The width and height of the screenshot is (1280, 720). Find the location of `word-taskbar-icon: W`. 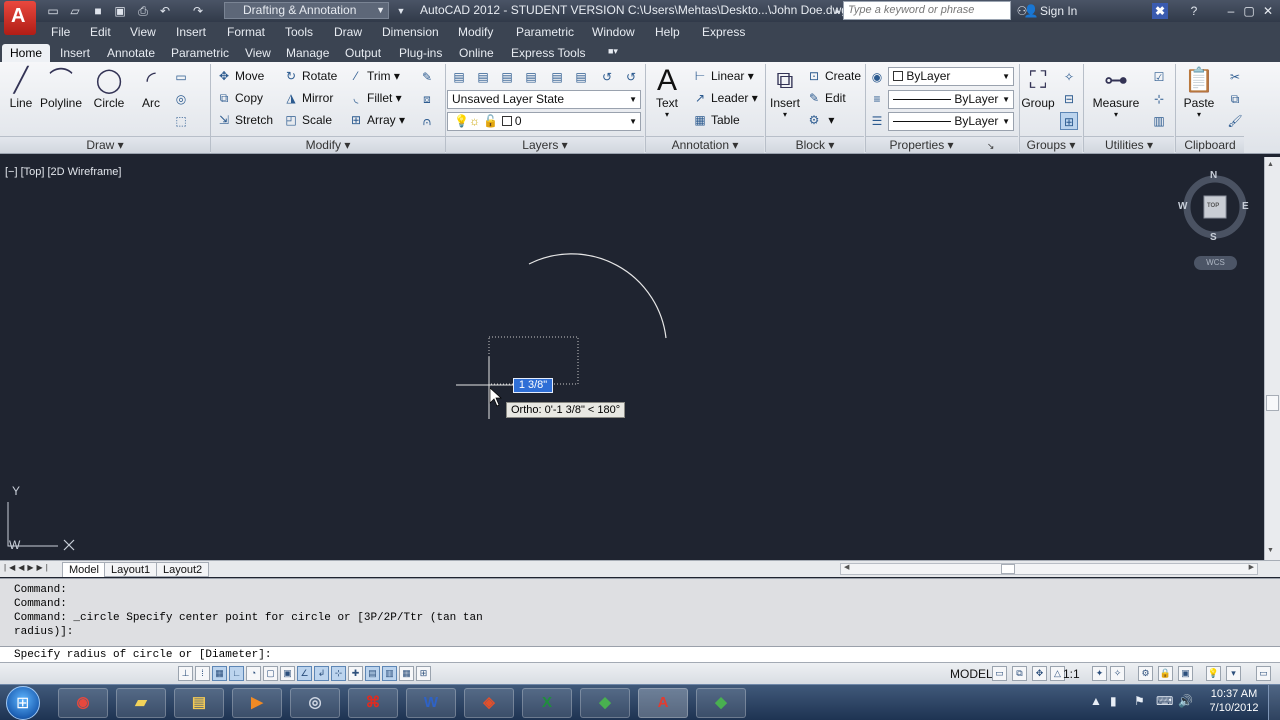

word-taskbar-icon: W is located at coordinates (431, 703).